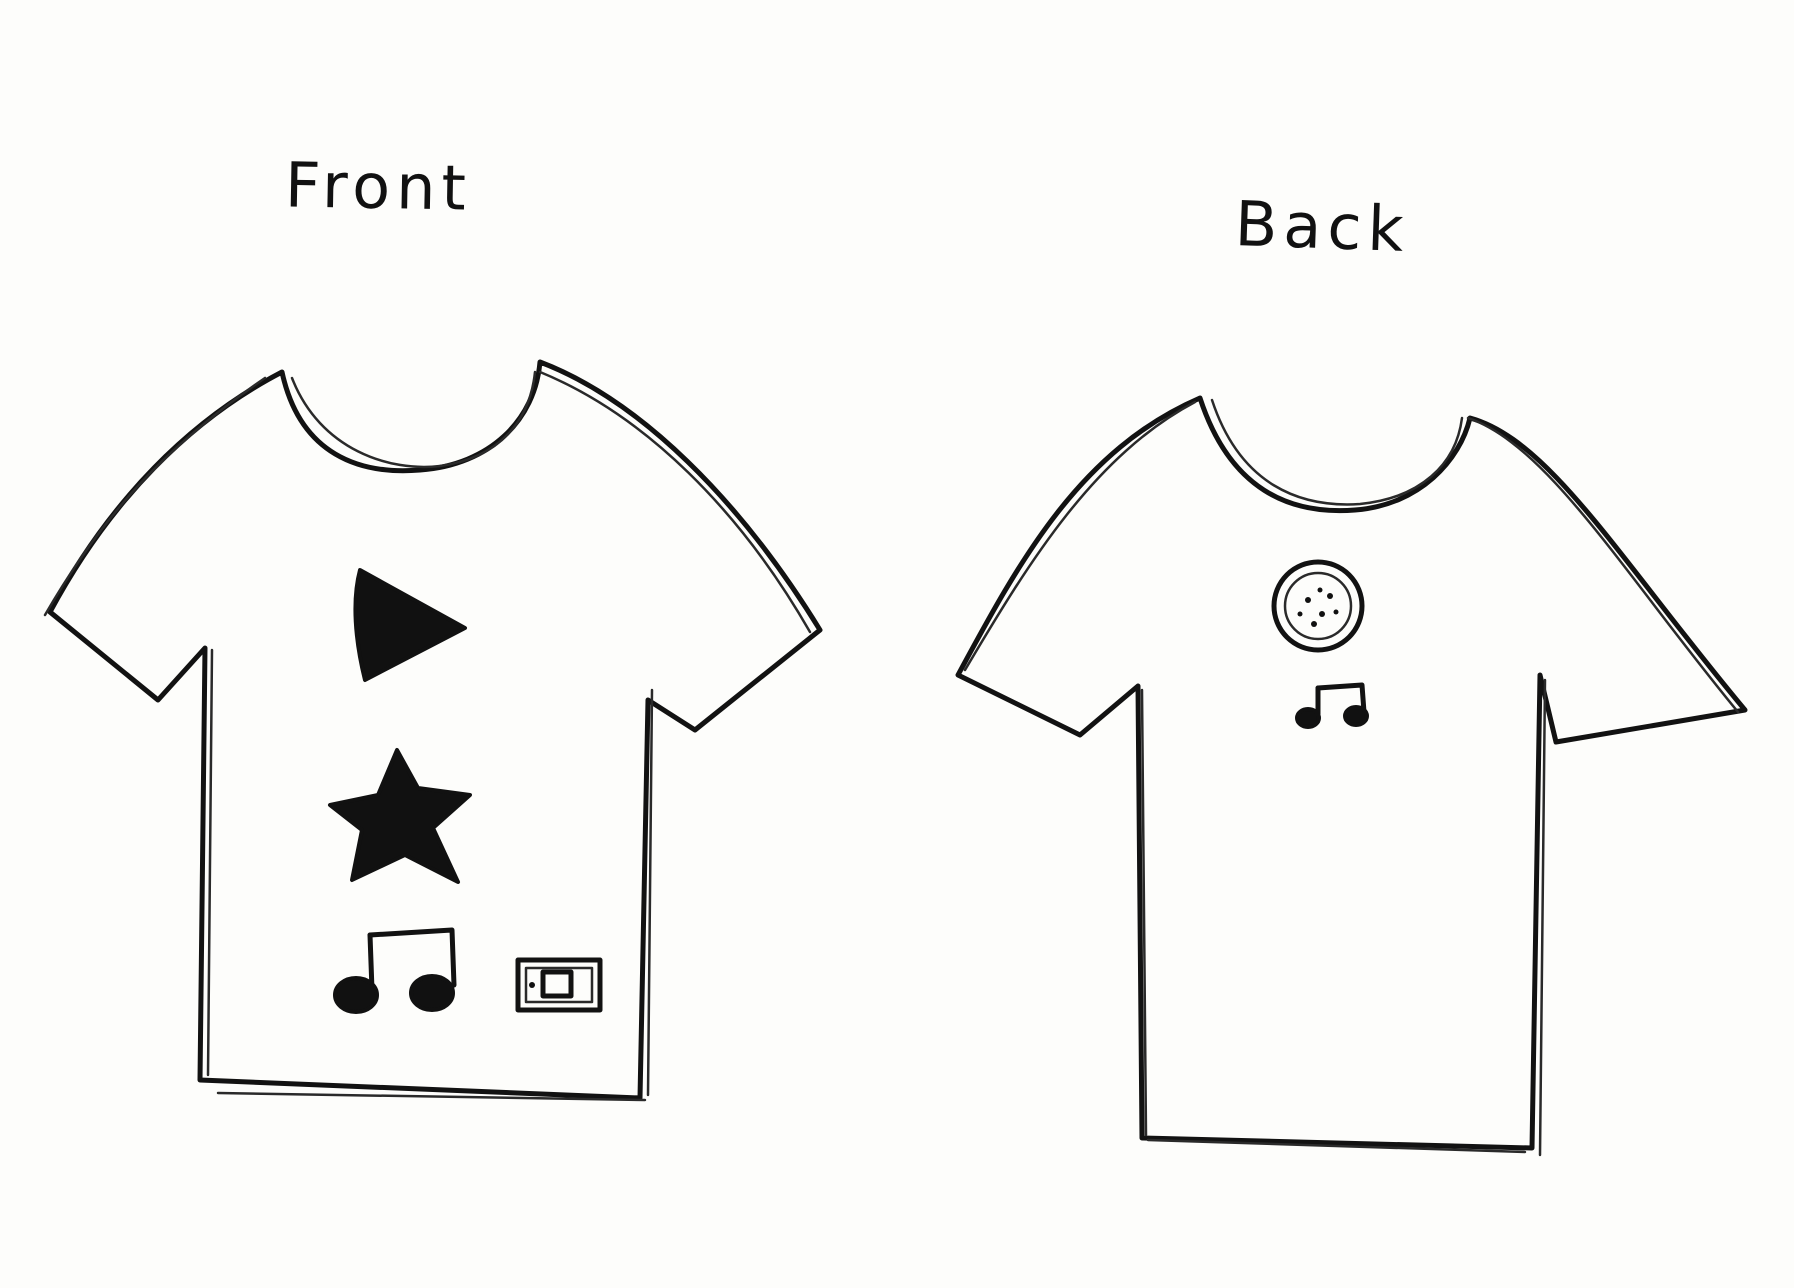  I want to click on ticket-icon, so click(559, 985).